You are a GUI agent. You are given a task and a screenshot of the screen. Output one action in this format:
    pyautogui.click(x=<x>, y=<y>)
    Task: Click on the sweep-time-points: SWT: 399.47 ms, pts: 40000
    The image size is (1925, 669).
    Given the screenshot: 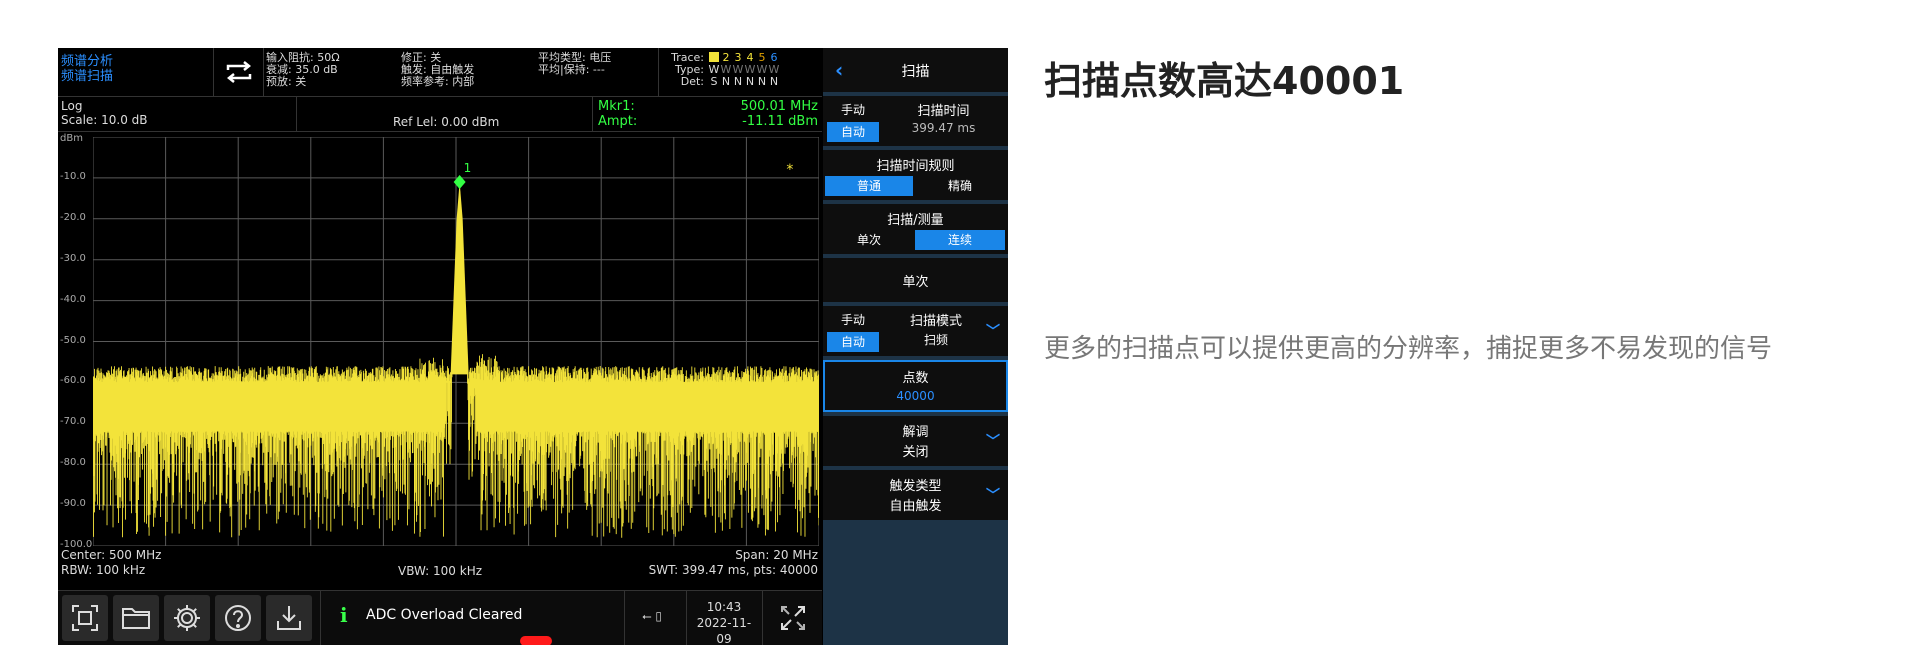 What is the action you would take?
    pyautogui.click(x=733, y=570)
    